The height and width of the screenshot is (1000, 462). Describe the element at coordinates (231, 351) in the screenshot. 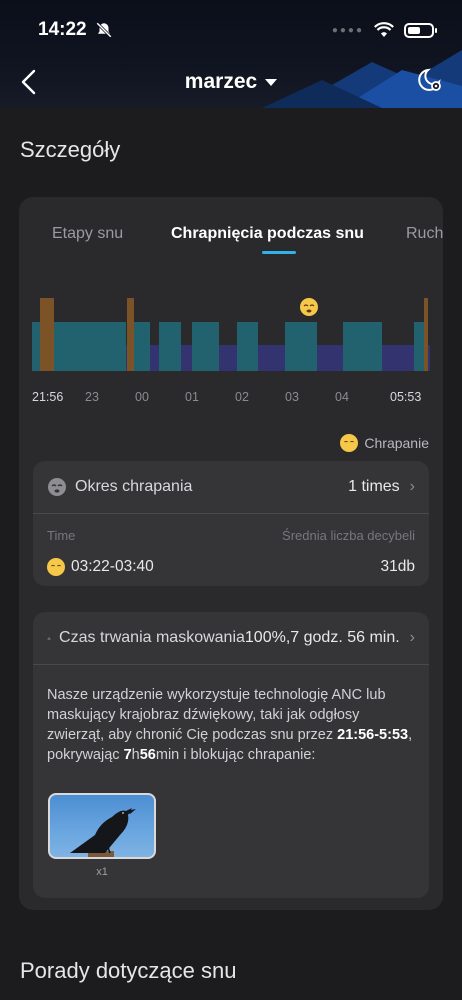

I see `sleep-timeline-chart: 21:56 23 00 01 02 03 04 05:53` at that location.